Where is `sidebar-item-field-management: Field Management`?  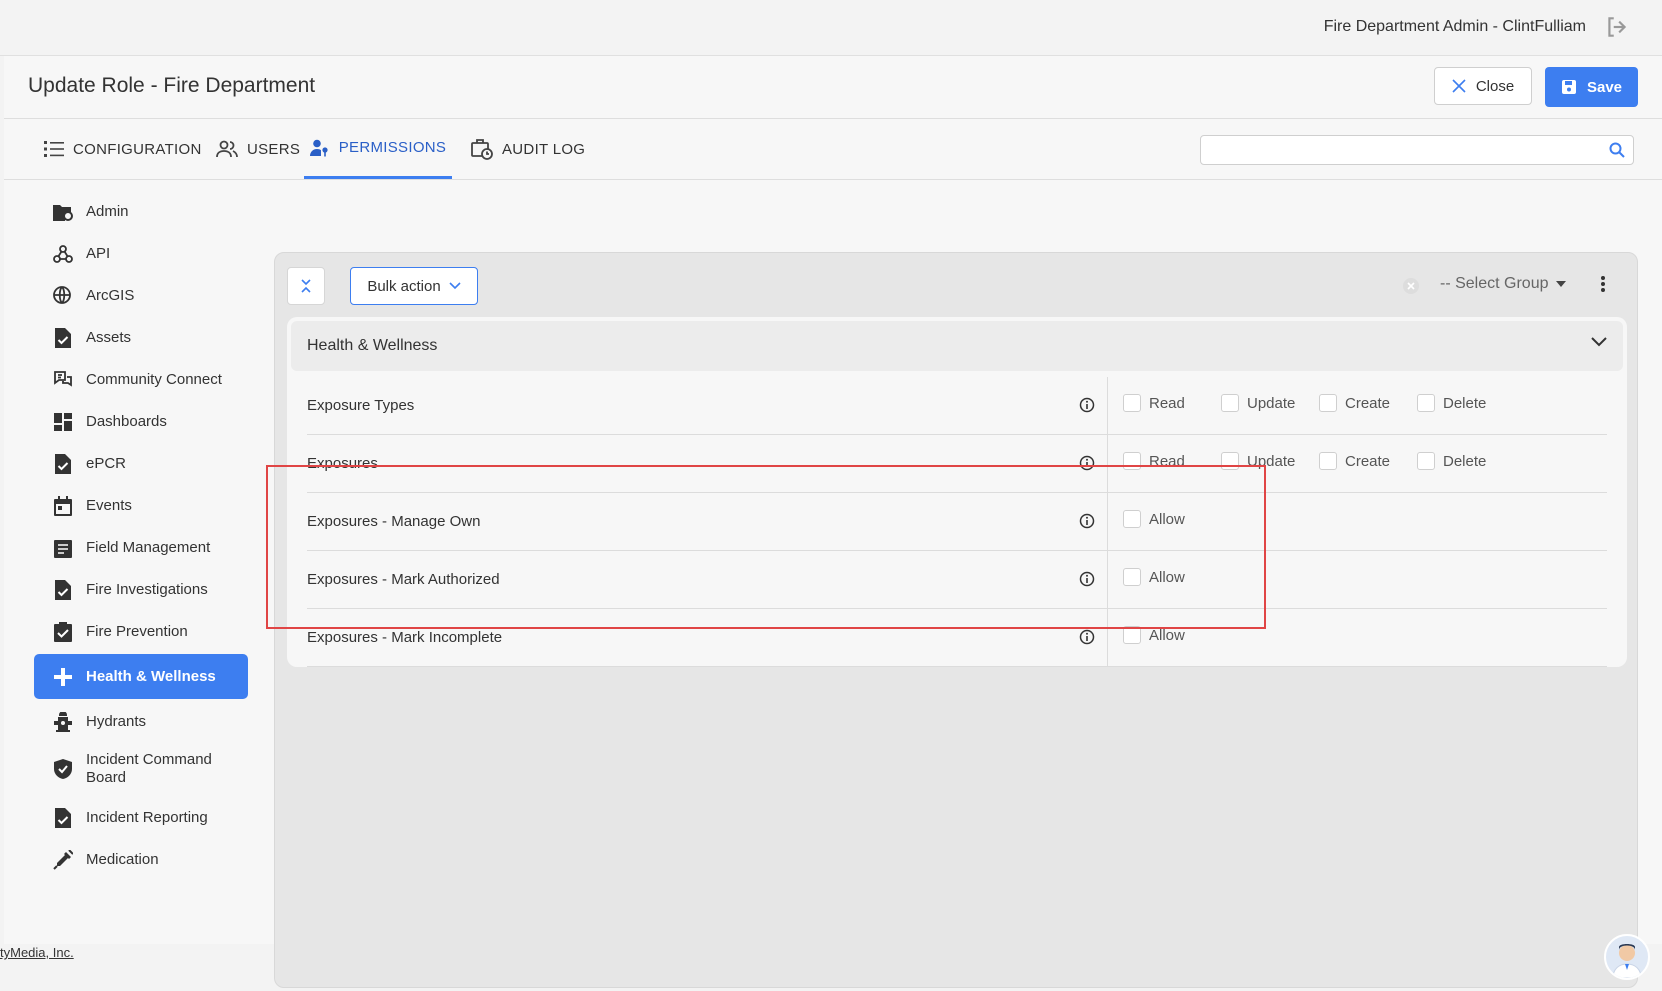 sidebar-item-field-management: Field Management is located at coordinates (141, 548).